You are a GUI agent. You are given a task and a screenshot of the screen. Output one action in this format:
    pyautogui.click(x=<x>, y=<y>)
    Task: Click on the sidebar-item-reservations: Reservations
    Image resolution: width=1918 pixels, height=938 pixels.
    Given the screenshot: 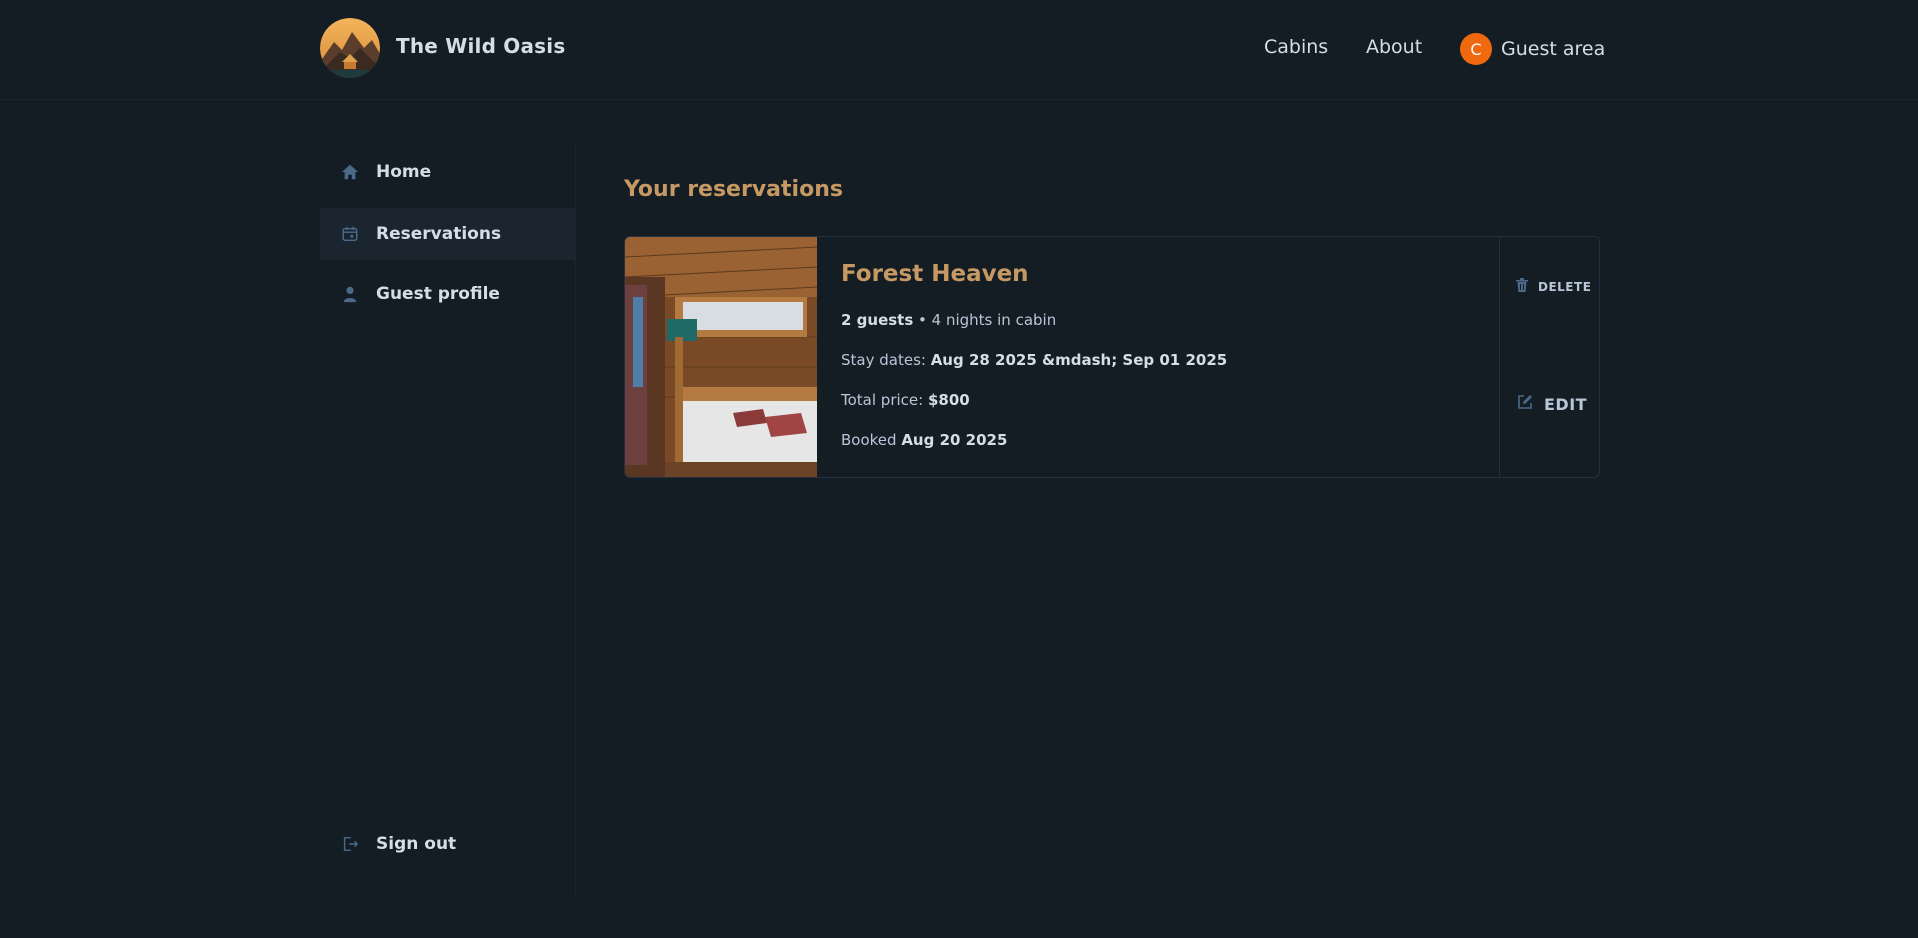 What is the action you would take?
    pyautogui.click(x=448, y=234)
    